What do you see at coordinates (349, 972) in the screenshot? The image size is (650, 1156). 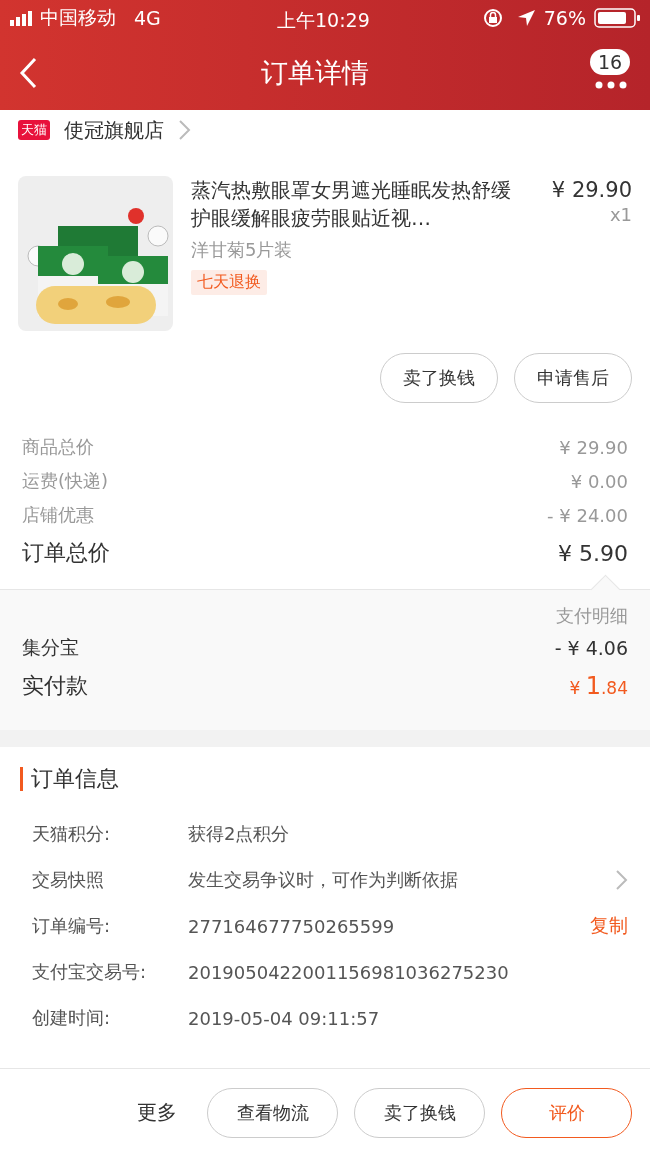 I see `info-value: 2019050422001156981036275230` at bounding box center [349, 972].